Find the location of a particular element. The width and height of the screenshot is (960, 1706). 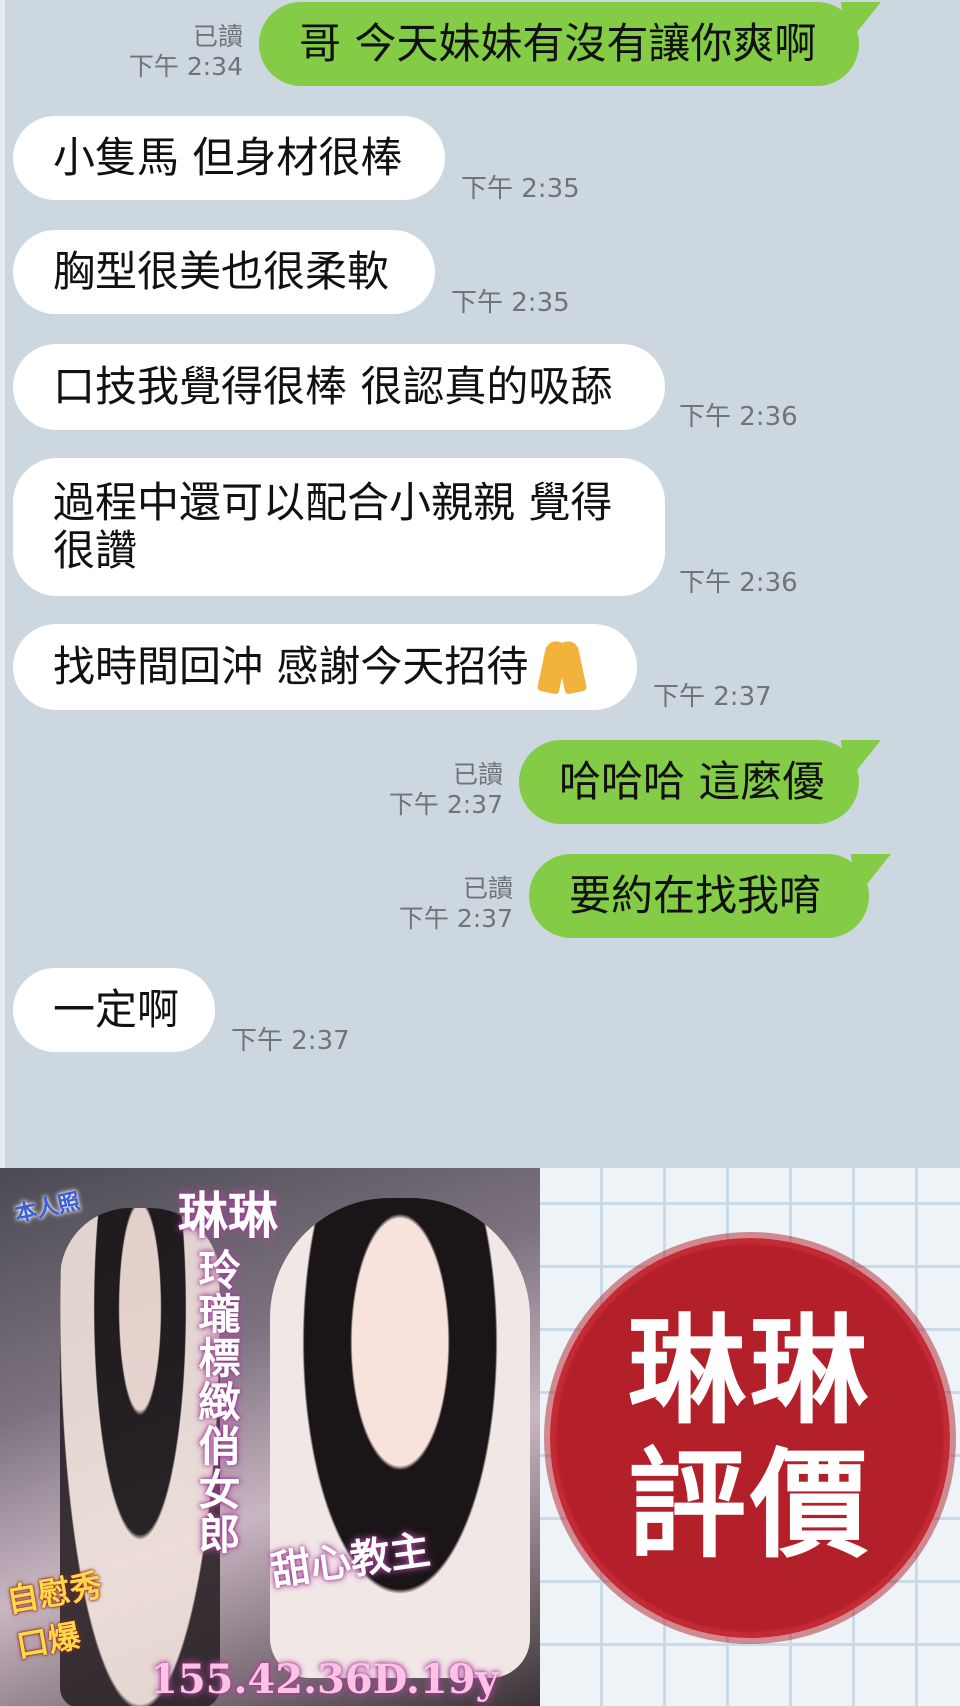

photo-badge: 本人照 is located at coordinates (47, 1208).